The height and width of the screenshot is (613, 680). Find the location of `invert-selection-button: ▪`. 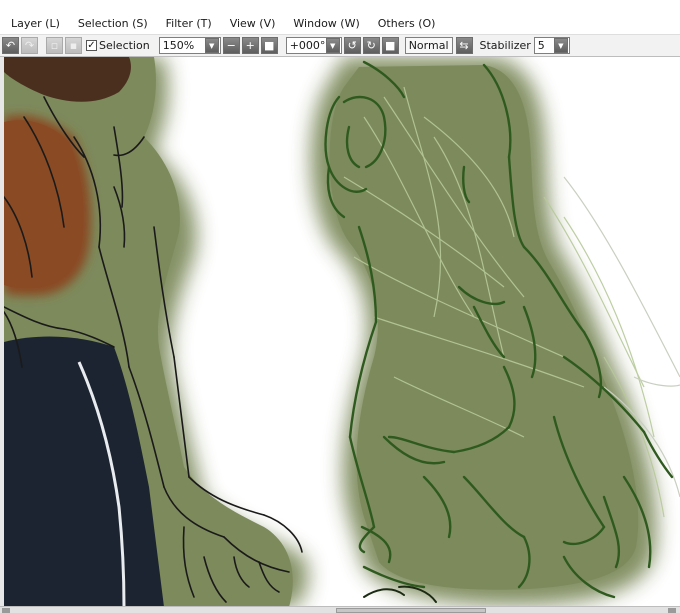

invert-selection-button: ▪ is located at coordinates (73, 45).